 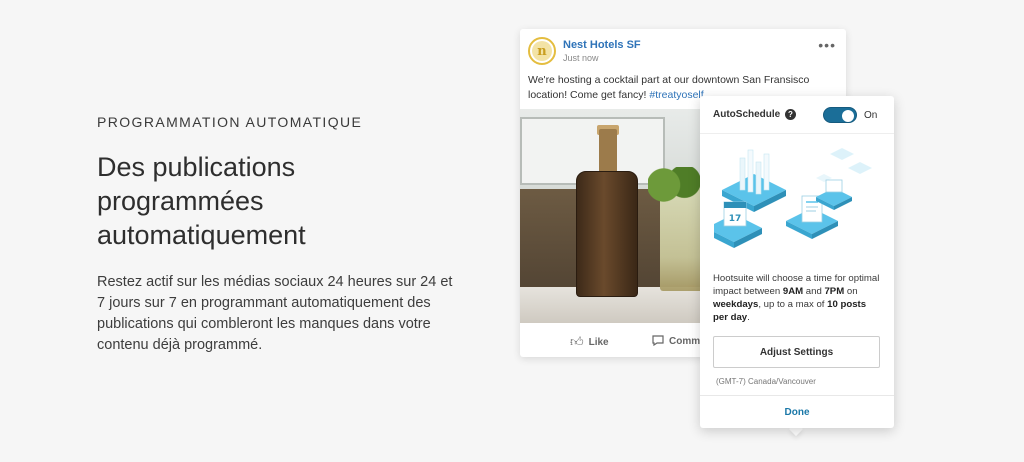 I want to click on help-icon: ?, so click(x=790, y=114).